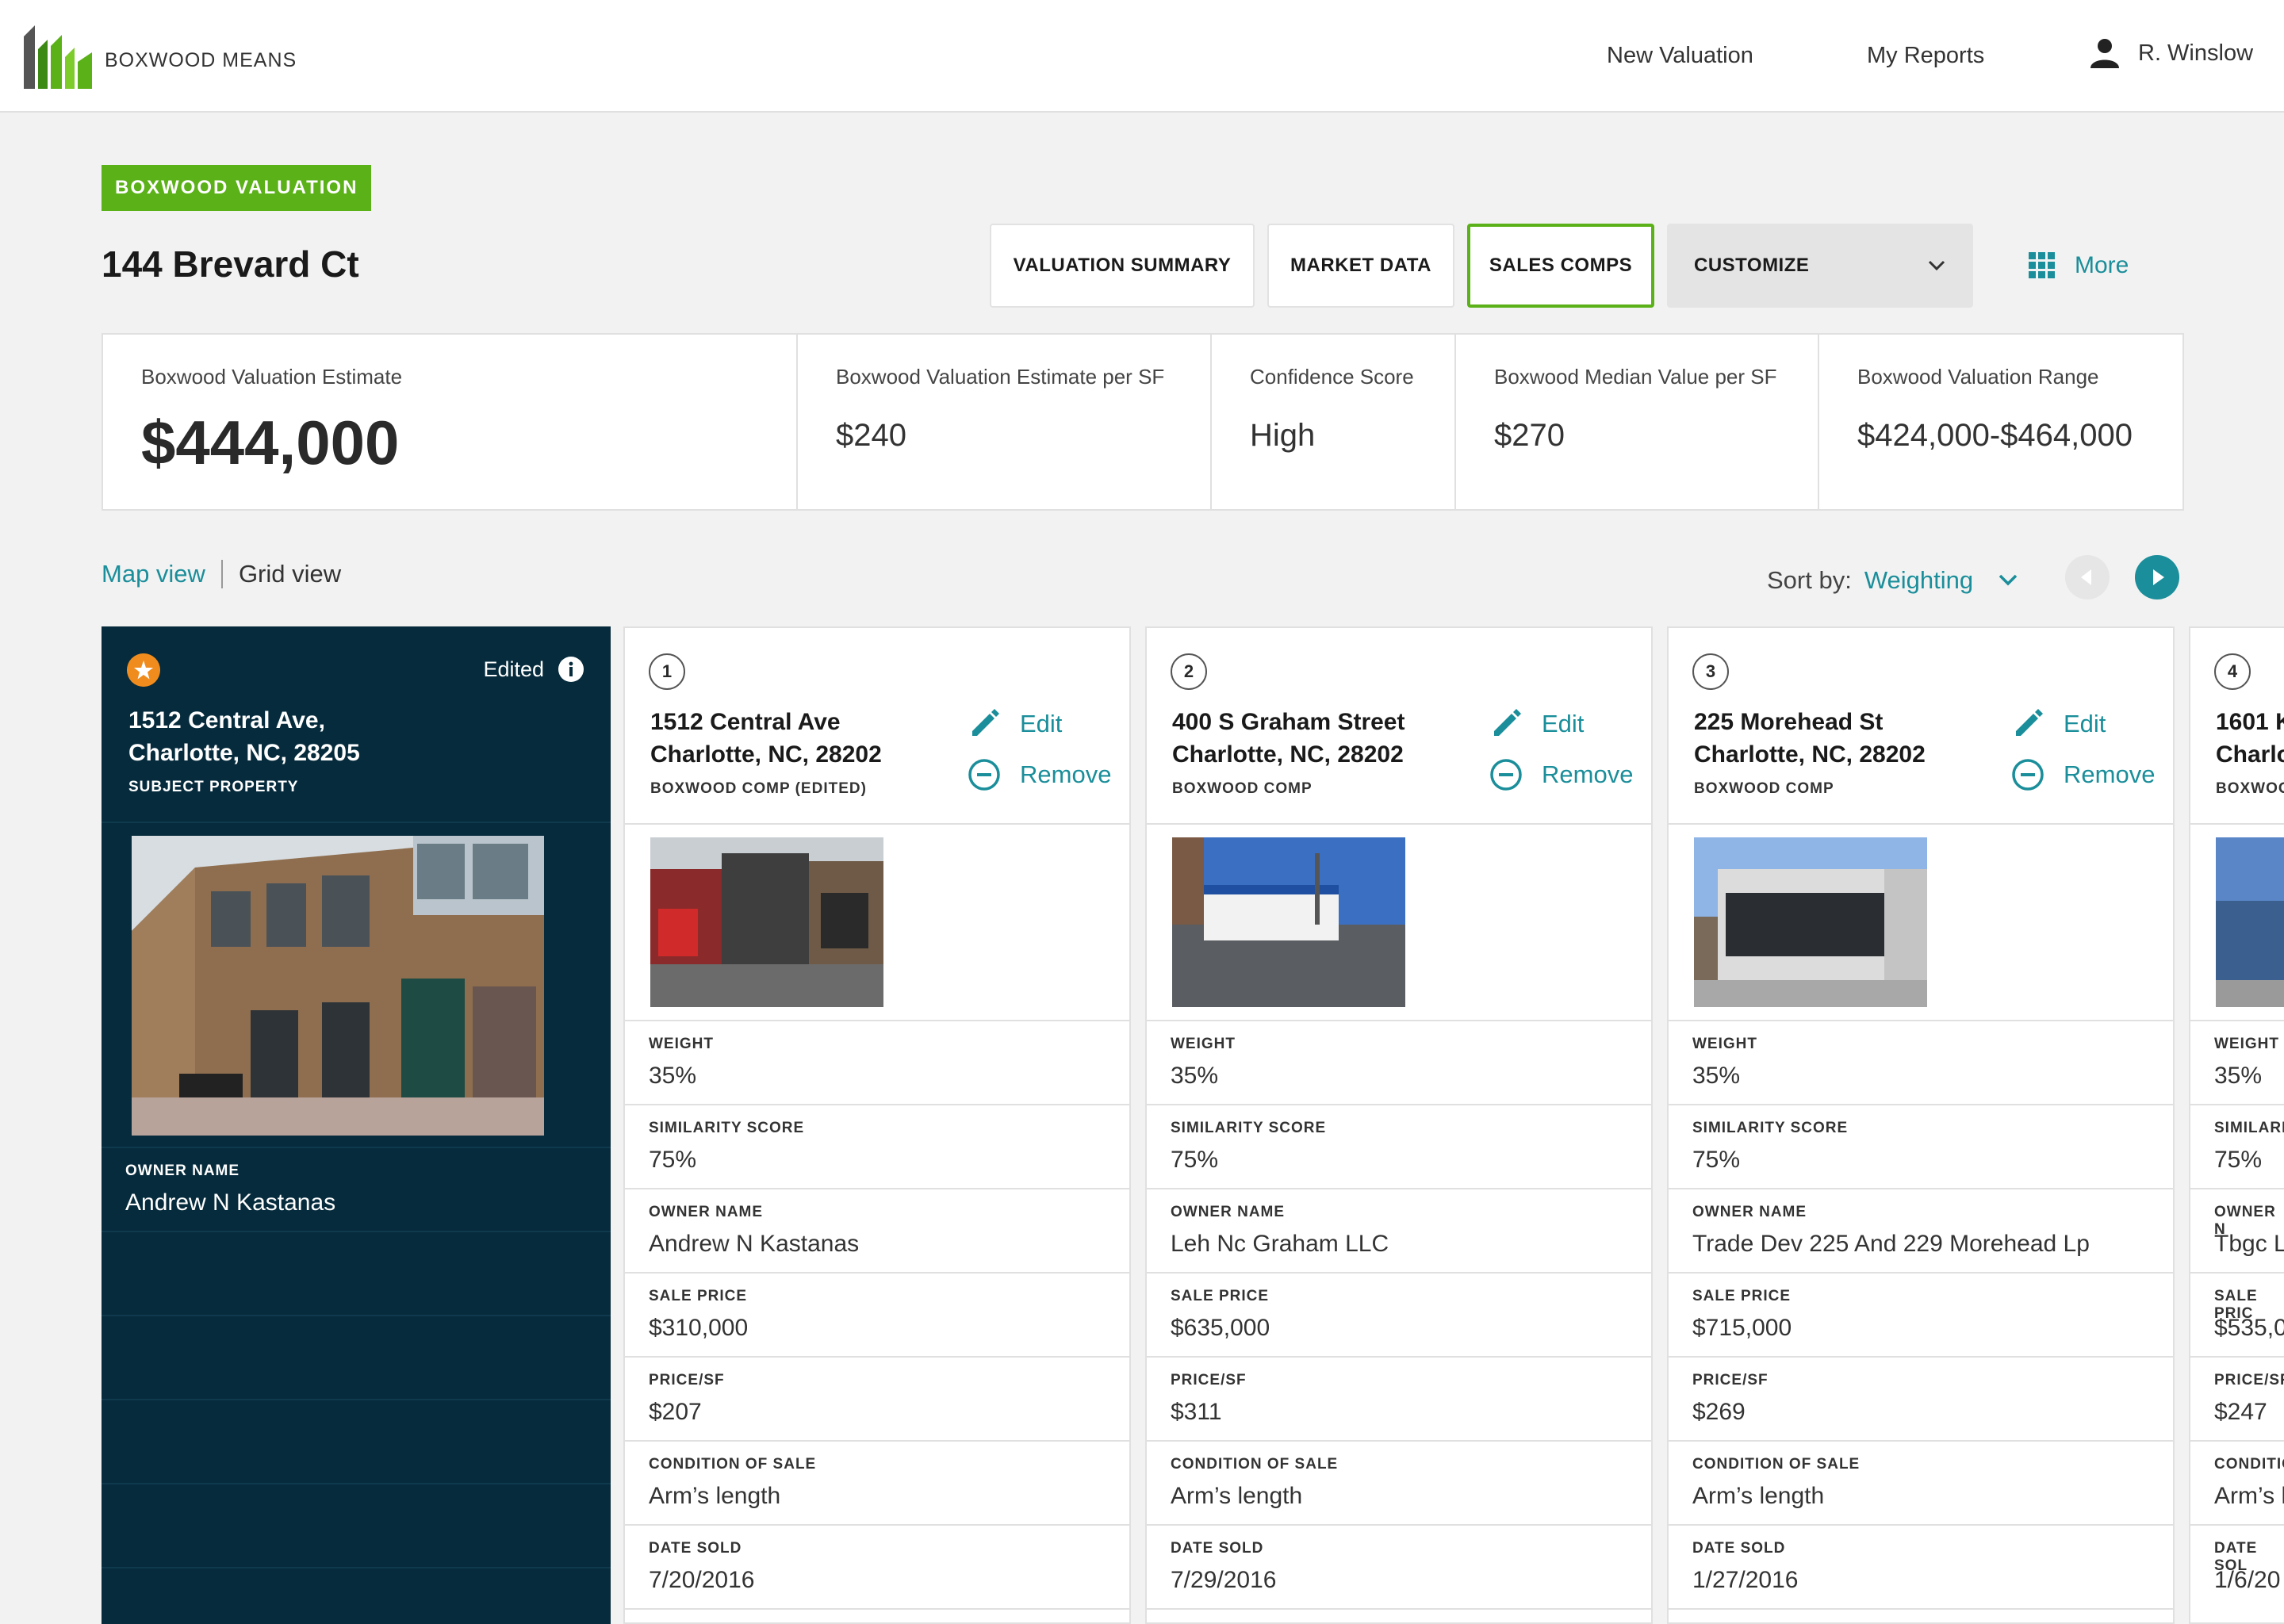 Image resolution: width=2284 pixels, height=1624 pixels. I want to click on address-line-2: Charlotte, NC, 28202, so click(766, 754).